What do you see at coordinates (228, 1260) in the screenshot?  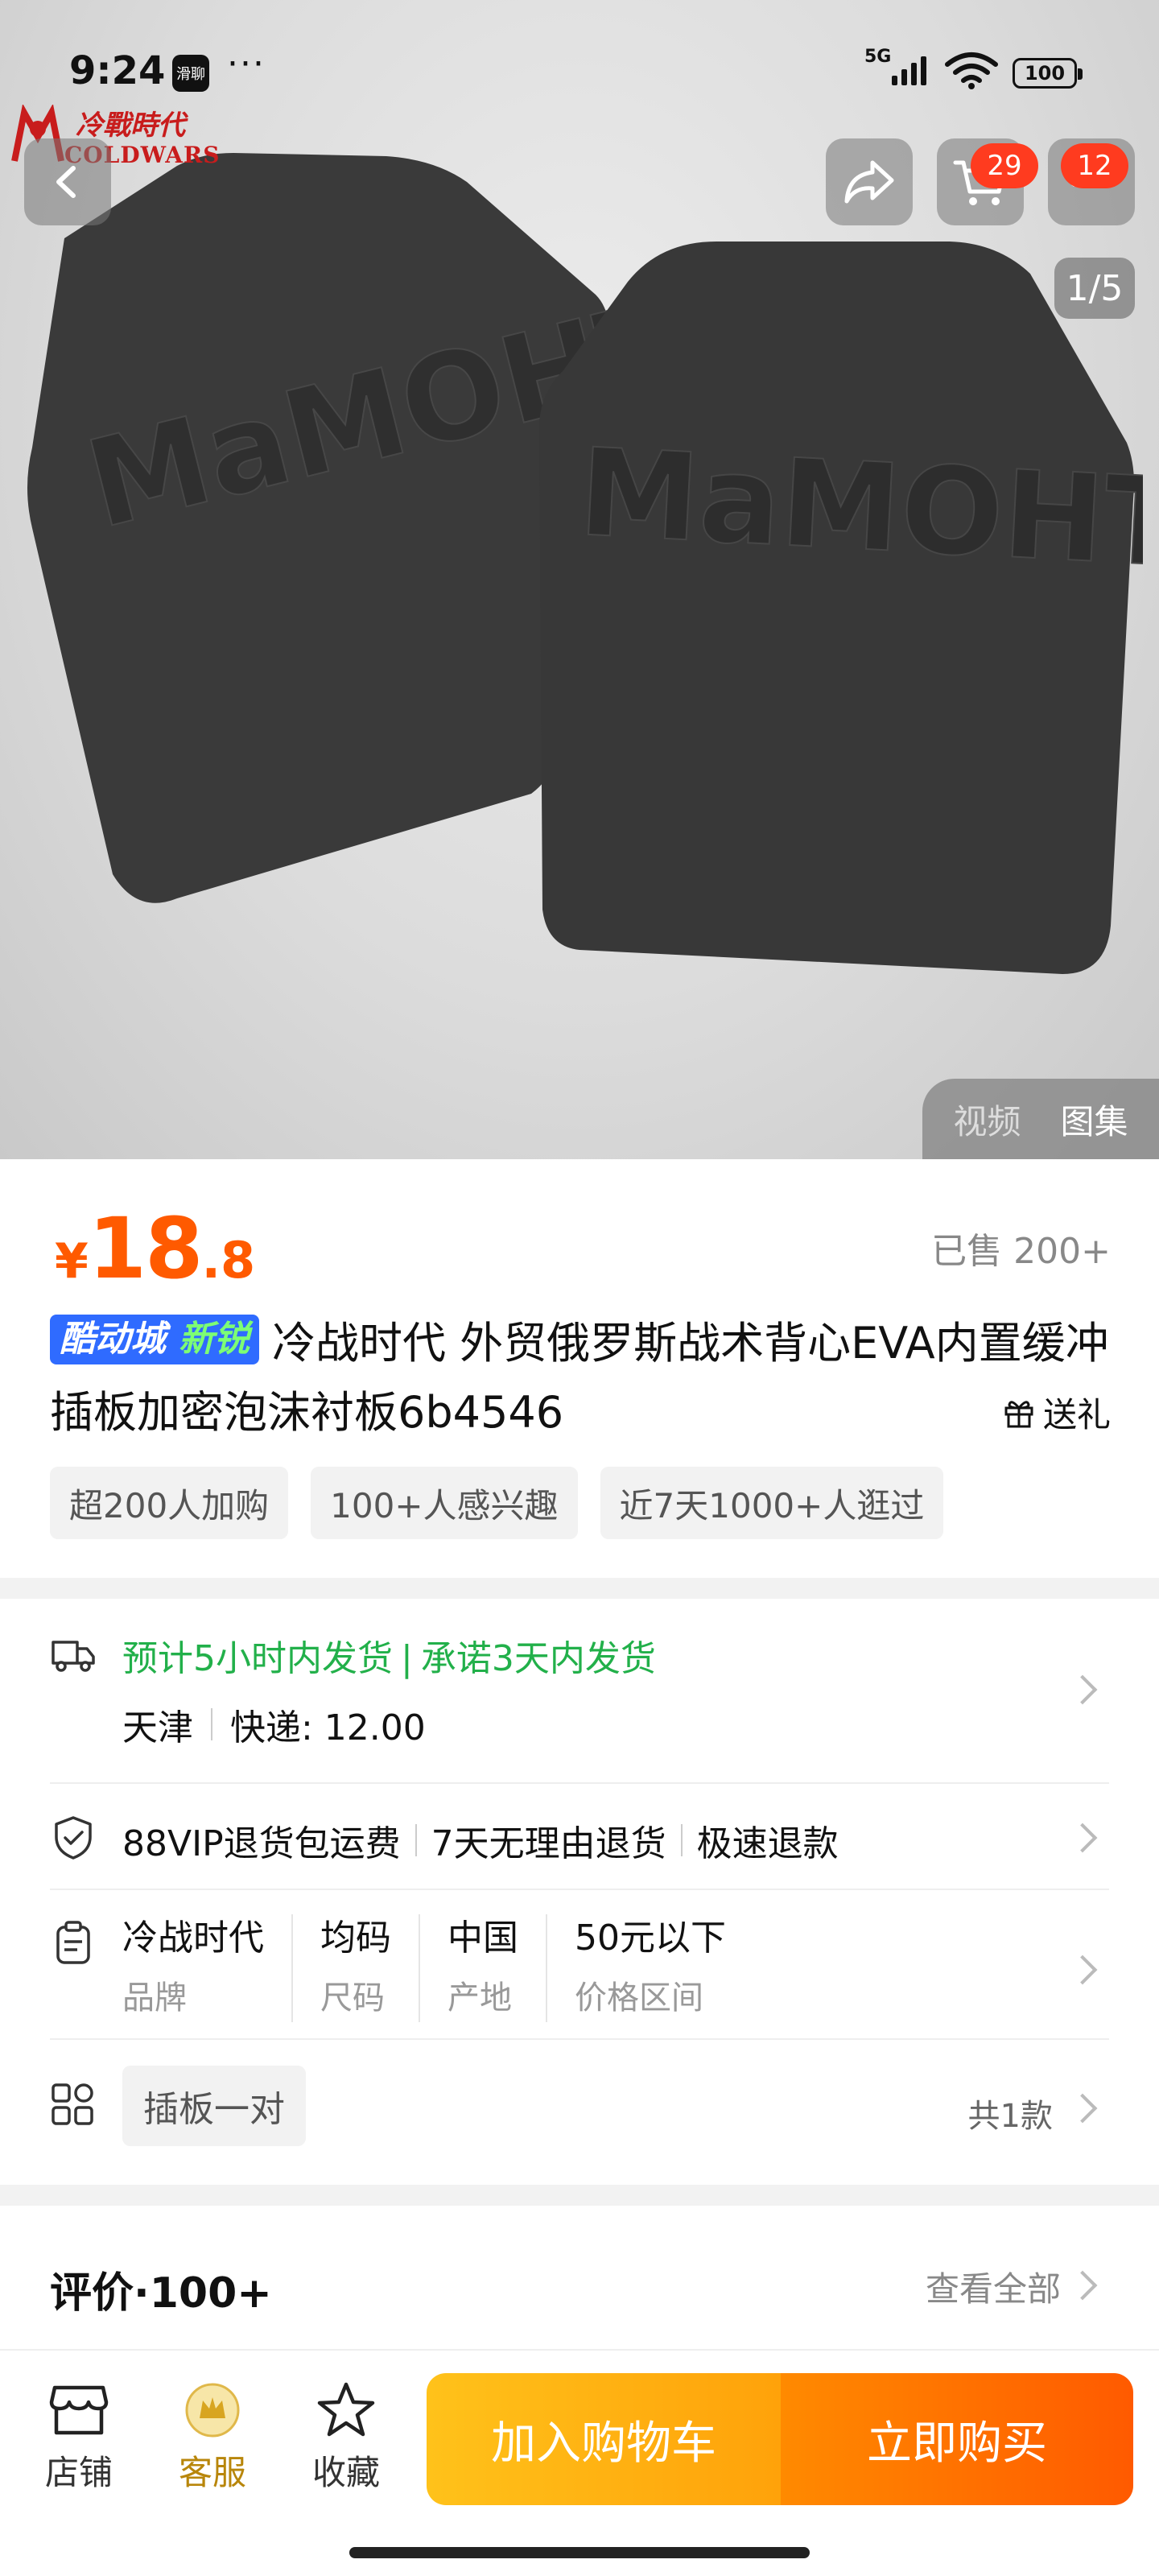 I see `price-decimal: .8` at bounding box center [228, 1260].